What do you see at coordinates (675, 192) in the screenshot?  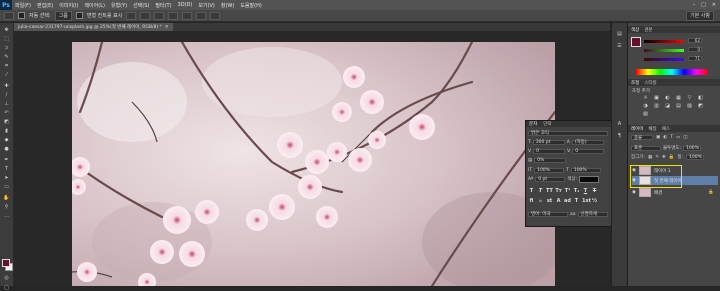 I see `layer-row: ◉ 배경 🔒` at bounding box center [675, 192].